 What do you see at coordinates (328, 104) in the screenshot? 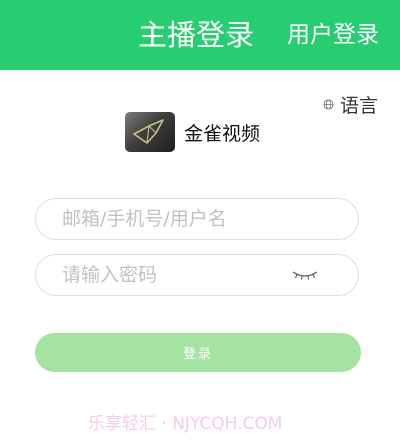
I see `globe-icon` at bounding box center [328, 104].